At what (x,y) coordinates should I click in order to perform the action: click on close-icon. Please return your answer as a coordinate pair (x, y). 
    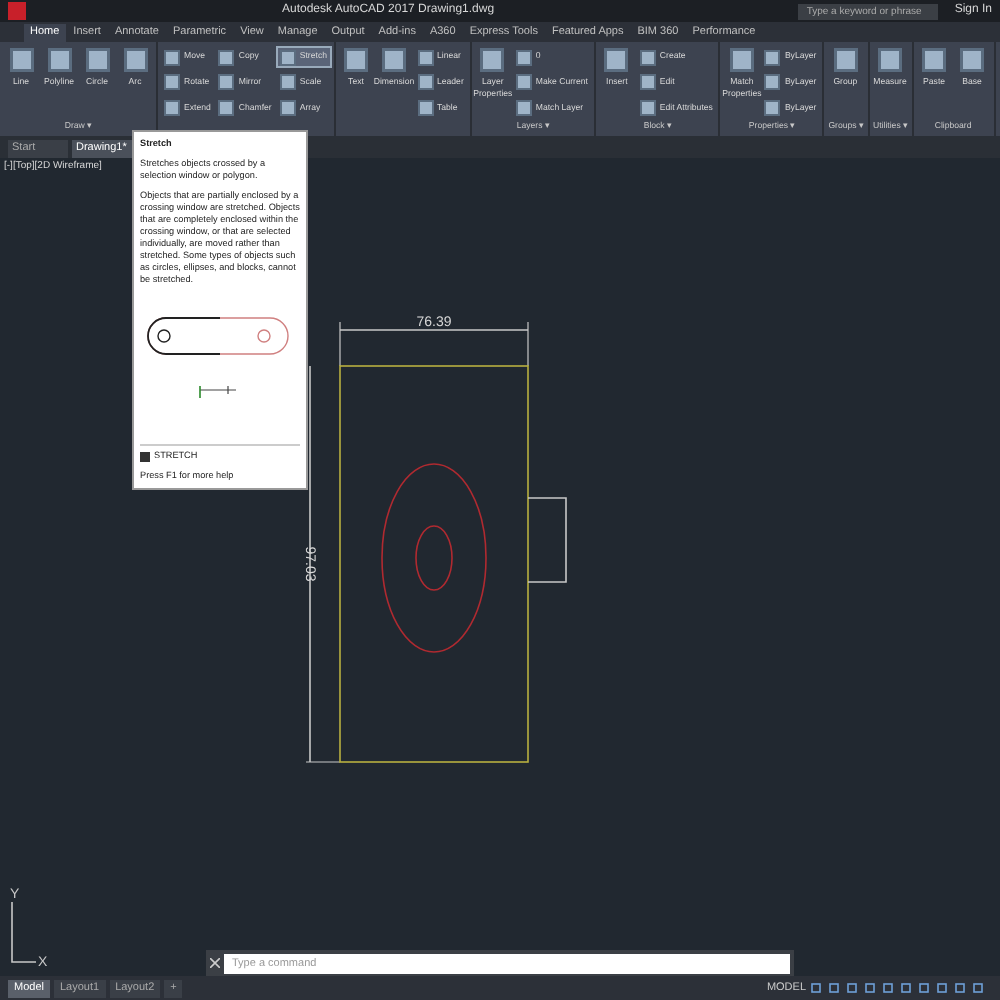
    Looking at the image, I should click on (215, 963).